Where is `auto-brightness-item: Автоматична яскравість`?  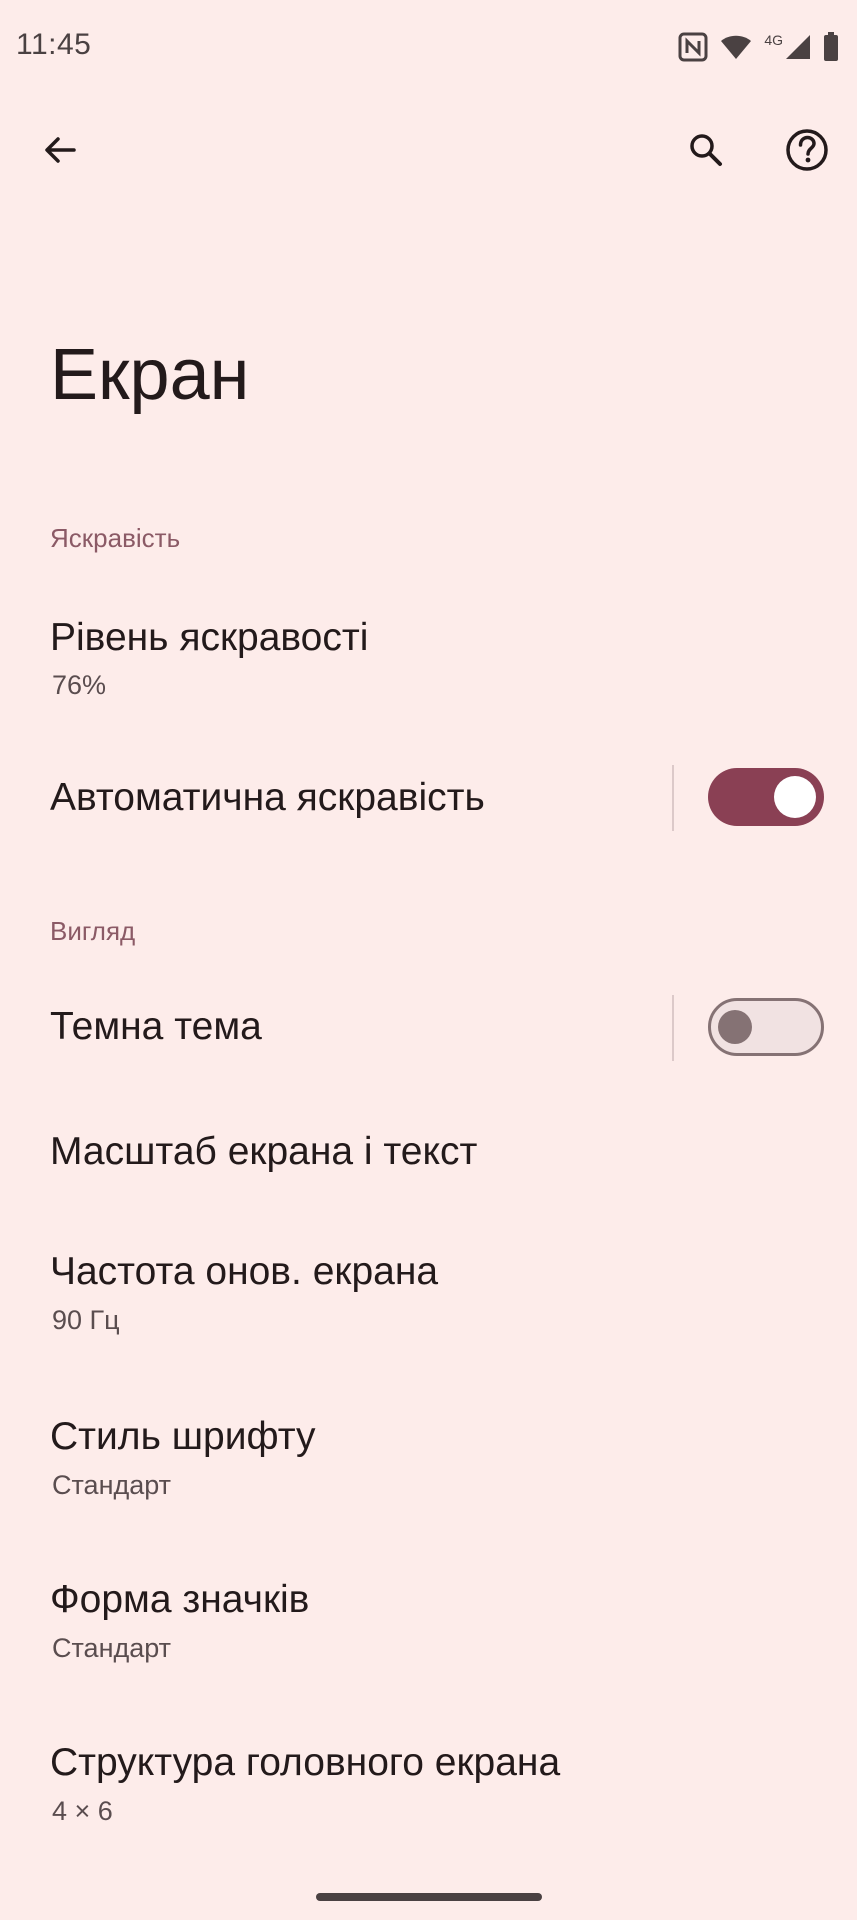 auto-brightness-item: Автоматична яскравість is located at coordinates (428, 797).